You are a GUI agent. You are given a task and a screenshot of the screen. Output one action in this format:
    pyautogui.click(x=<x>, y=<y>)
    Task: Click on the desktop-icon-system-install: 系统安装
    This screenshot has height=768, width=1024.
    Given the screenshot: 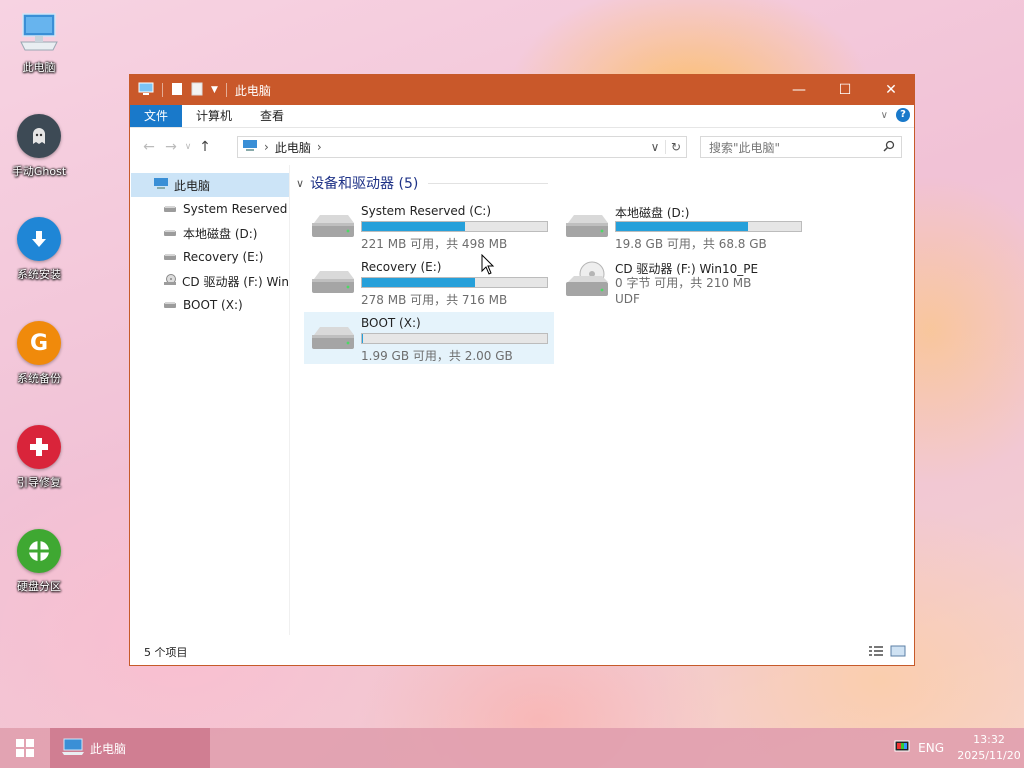 What is the action you would take?
    pyautogui.click(x=39, y=249)
    